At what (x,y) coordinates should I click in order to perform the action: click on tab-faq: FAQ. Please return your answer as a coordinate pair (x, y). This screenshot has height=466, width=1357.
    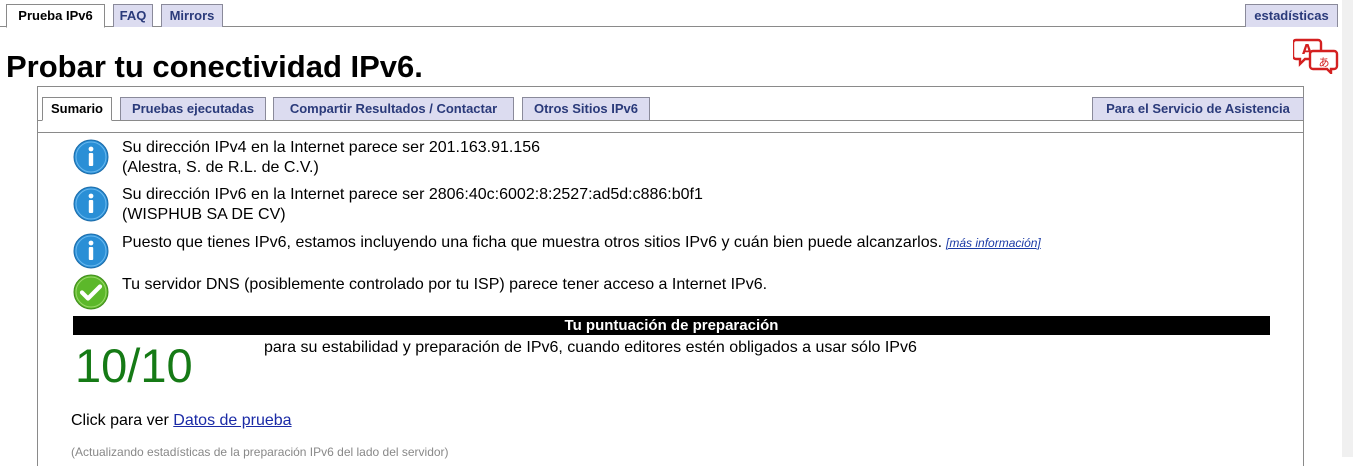
    Looking at the image, I should click on (133, 15).